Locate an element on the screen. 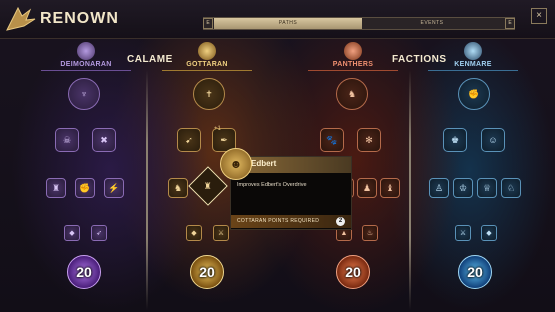 Image resolution: width=555 pixels, height=312 pixels. edbert-portrait-icon: ☻ is located at coordinates (236, 164).